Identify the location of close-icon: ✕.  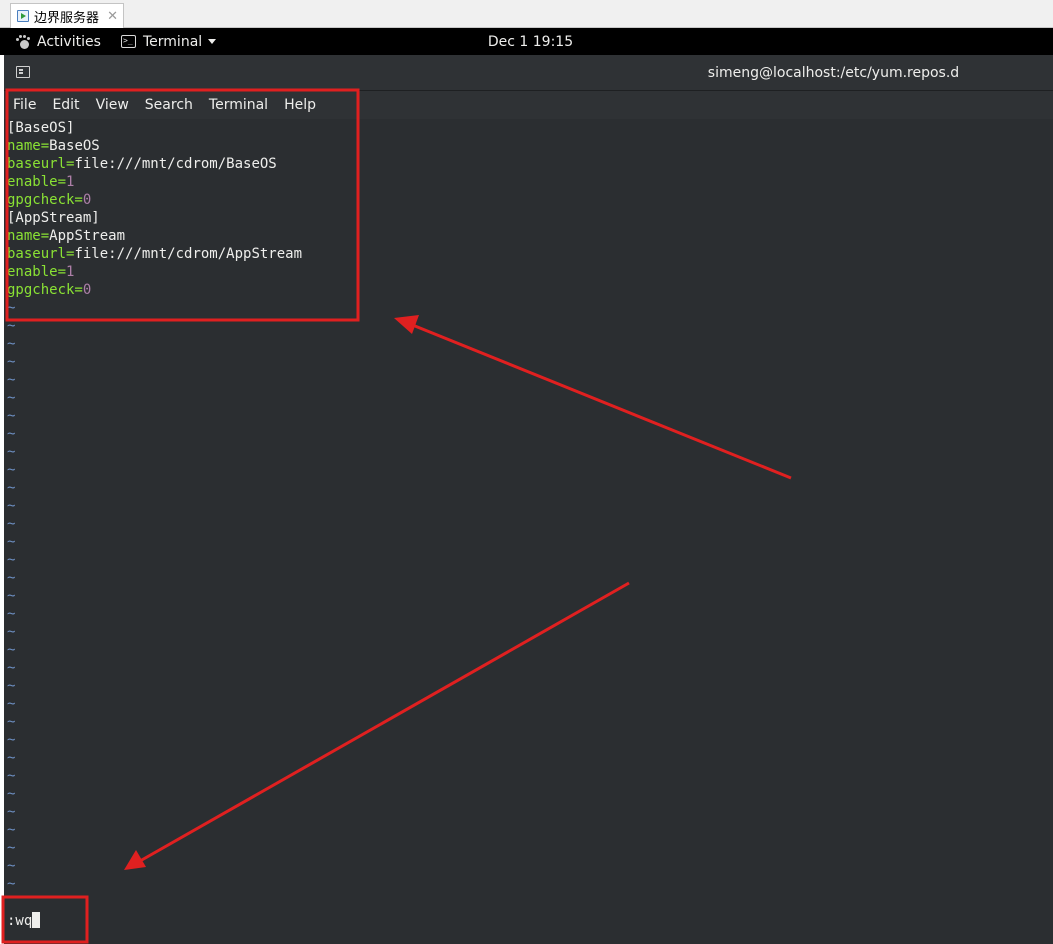
(112, 16).